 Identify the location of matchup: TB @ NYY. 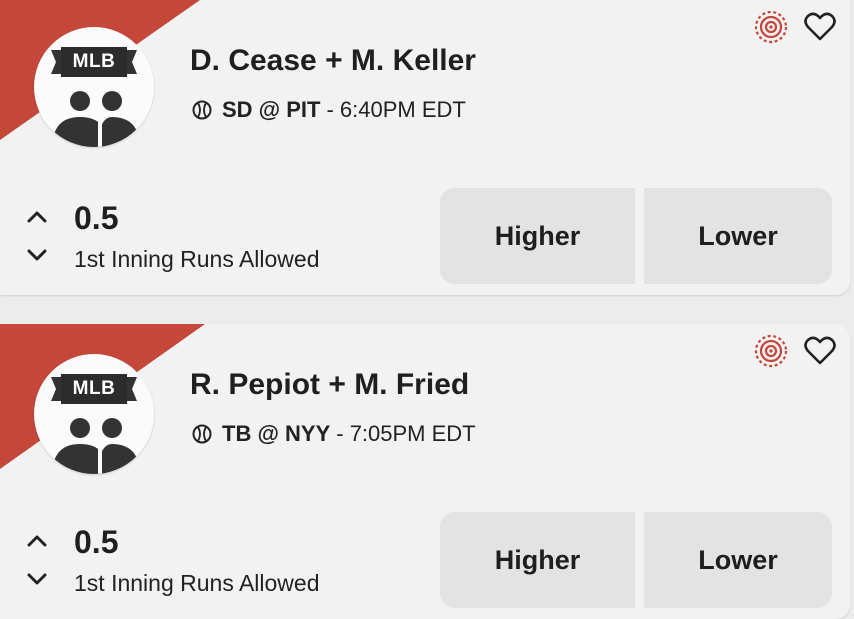
(276, 433).